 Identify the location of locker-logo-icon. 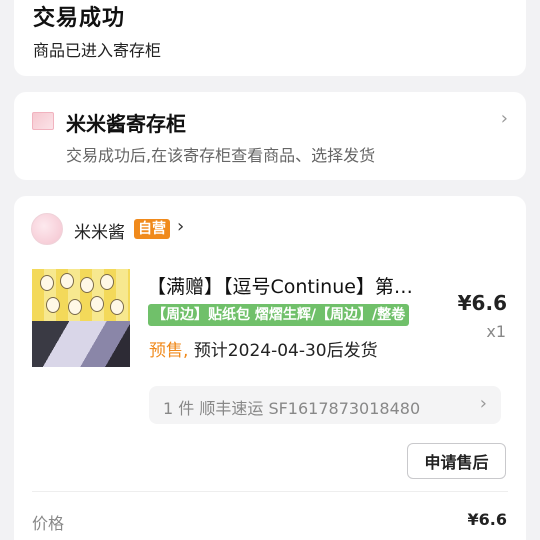
(43, 121).